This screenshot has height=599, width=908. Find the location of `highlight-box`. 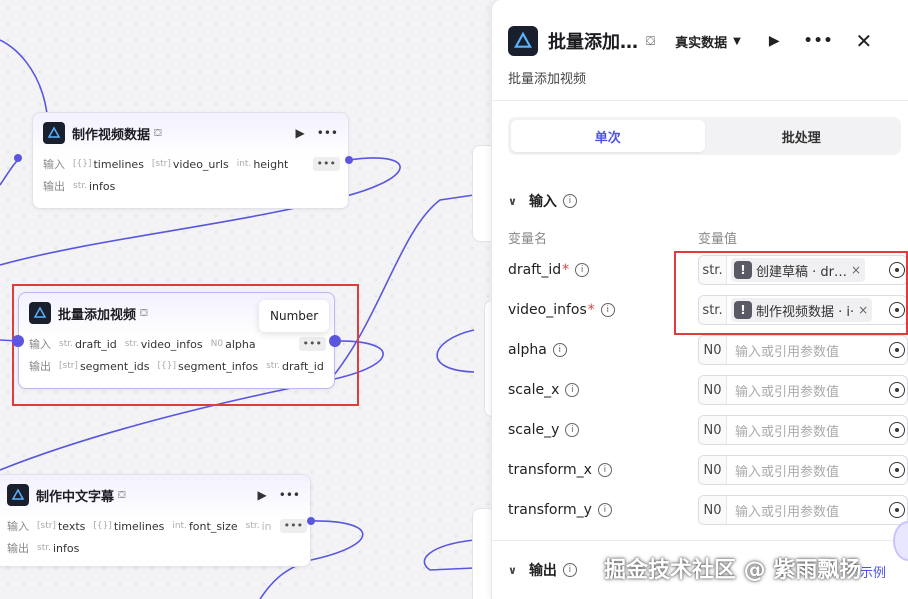

highlight-box is located at coordinates (791, 293).